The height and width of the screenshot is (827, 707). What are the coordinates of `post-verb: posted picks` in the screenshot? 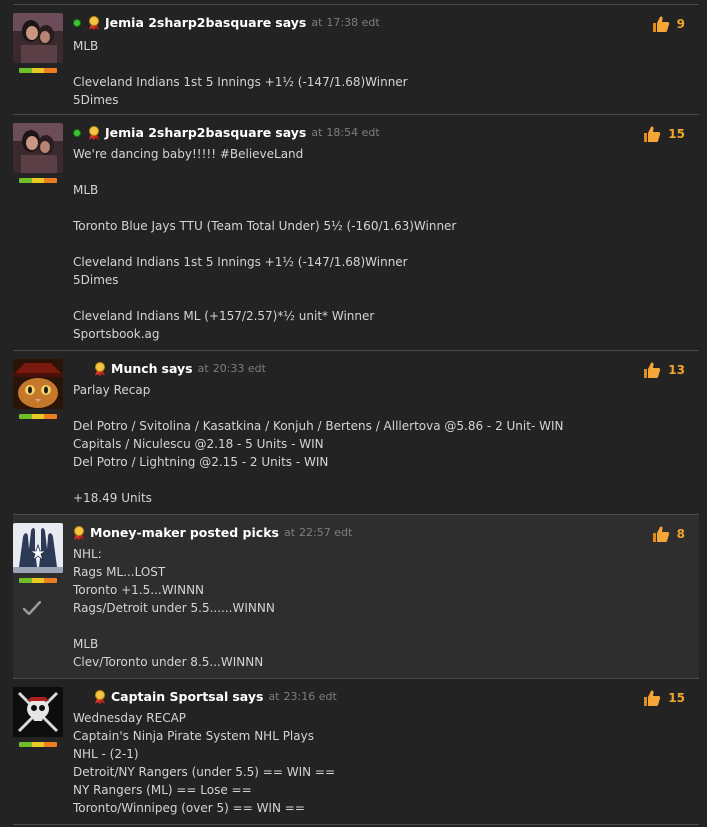 It's located at (234, 532).